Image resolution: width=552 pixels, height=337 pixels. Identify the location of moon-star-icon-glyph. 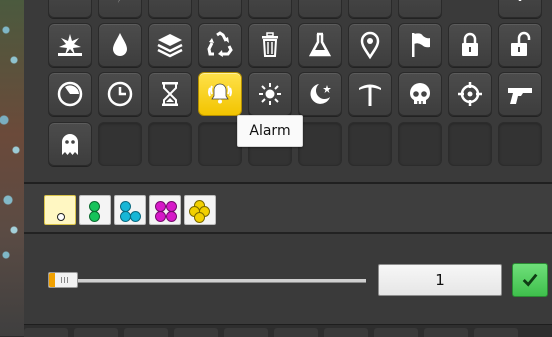
(320, 94).